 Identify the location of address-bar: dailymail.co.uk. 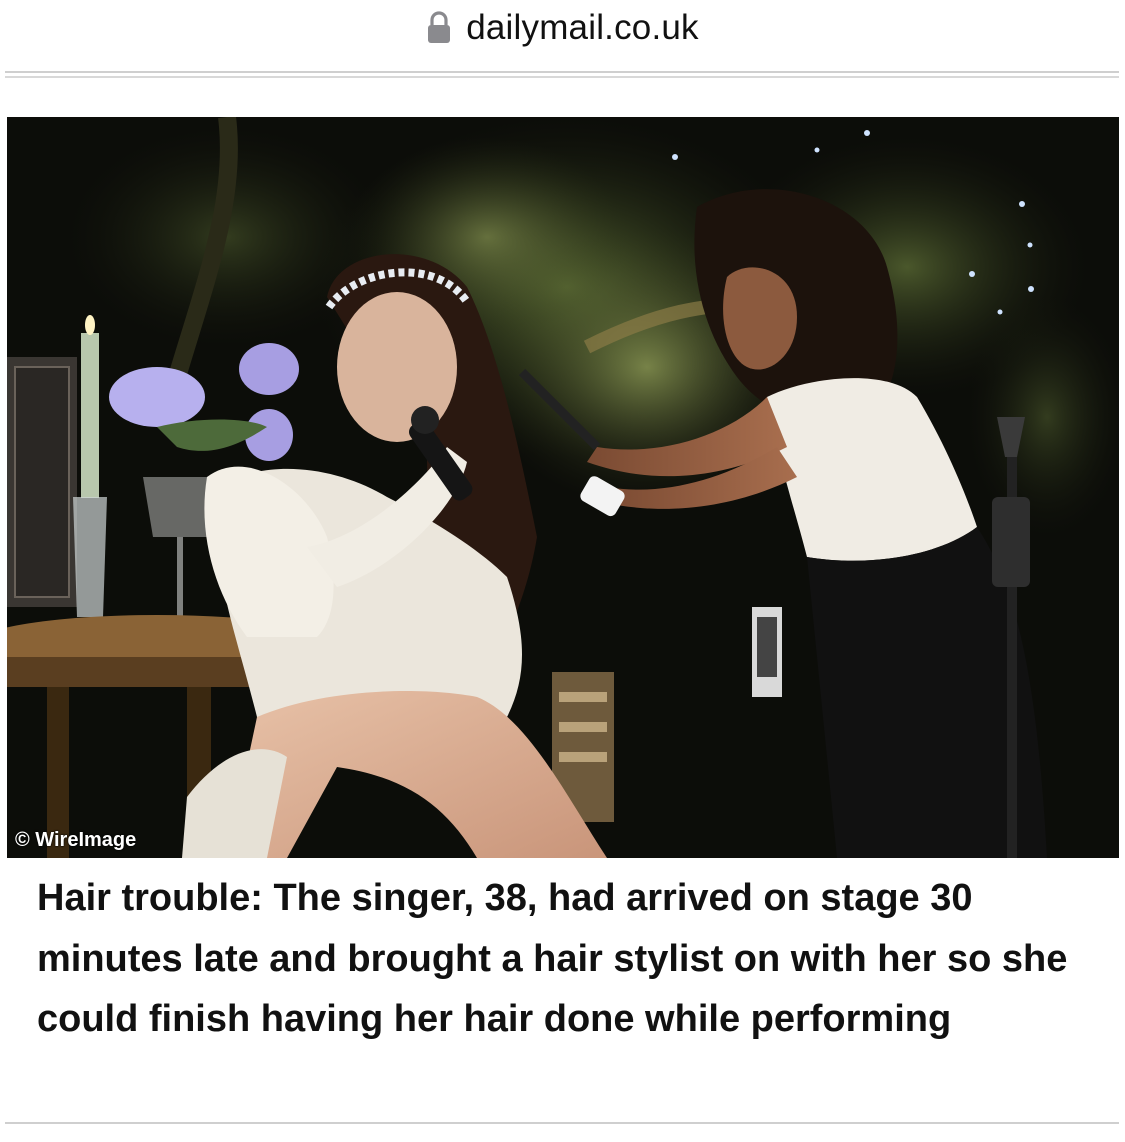
(562, 35).